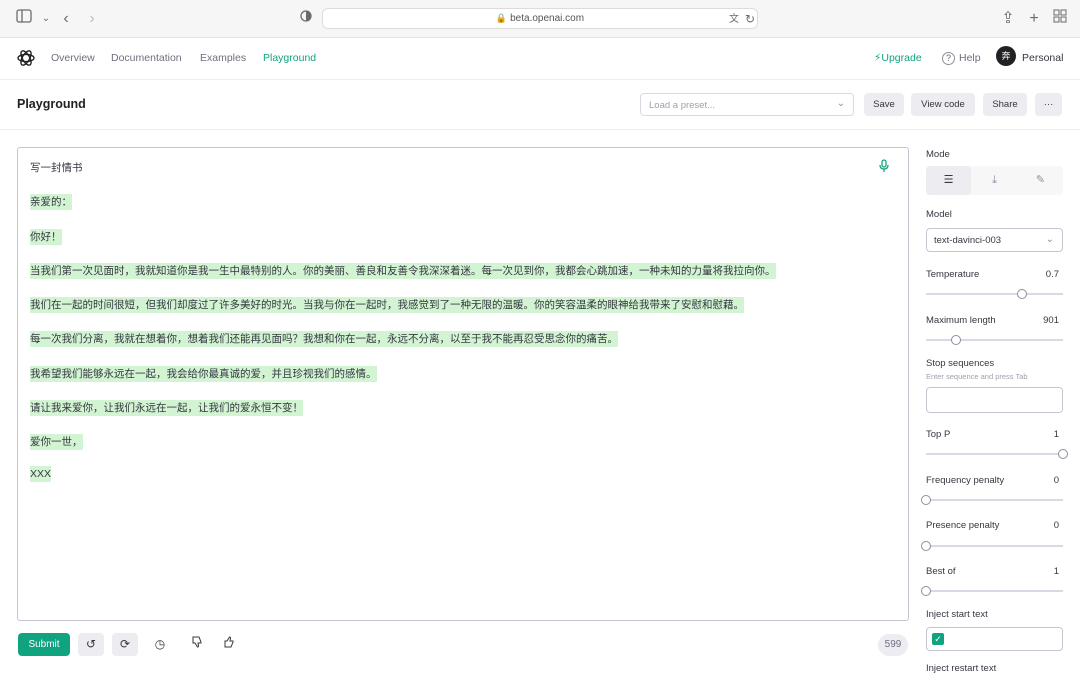  What do you see at coordinates (203, 374) in the screenshot?
I see `completion-line: 我希望我们能够永远在一起，我会给你最真诚的爱，并且珍视我们的感情。` at bounding box center [203, 374].